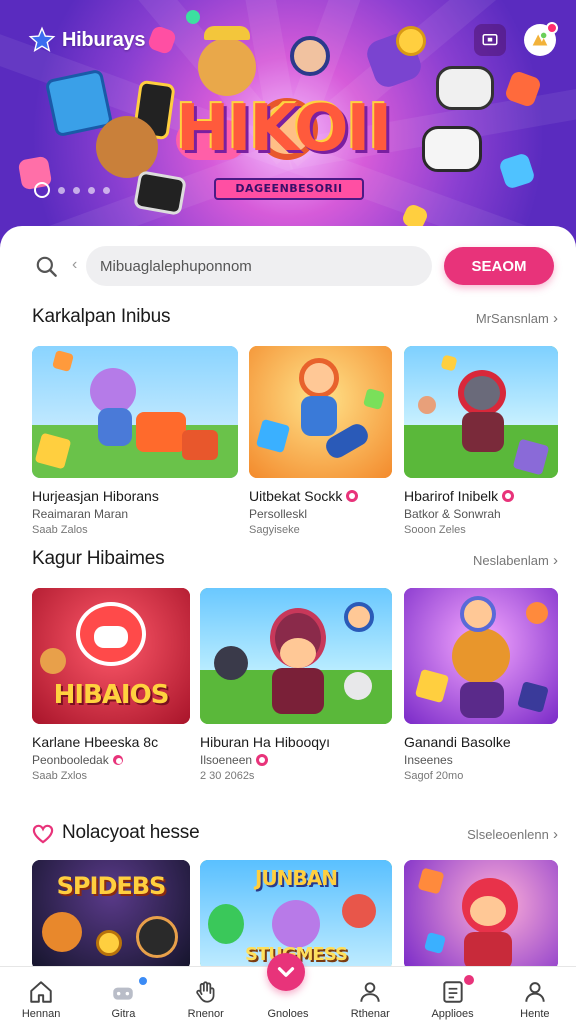  Describe the element at coordinates (535, 1014) in the screenshot. I see `nav-label: Hente` at that location.